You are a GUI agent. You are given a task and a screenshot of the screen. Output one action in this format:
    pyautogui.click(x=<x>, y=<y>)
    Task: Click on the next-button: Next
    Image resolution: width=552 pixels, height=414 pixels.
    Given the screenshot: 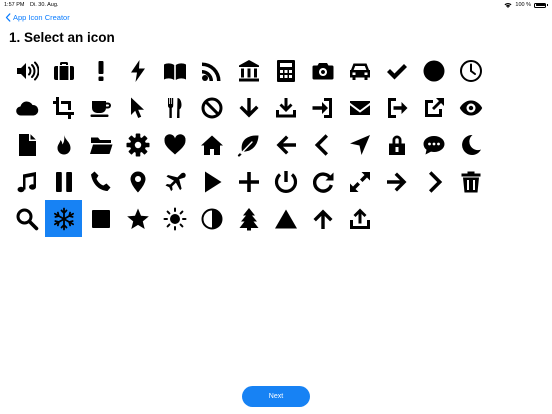 What is the action you would take?
    pyautogui.click(x=276, y=396)
    